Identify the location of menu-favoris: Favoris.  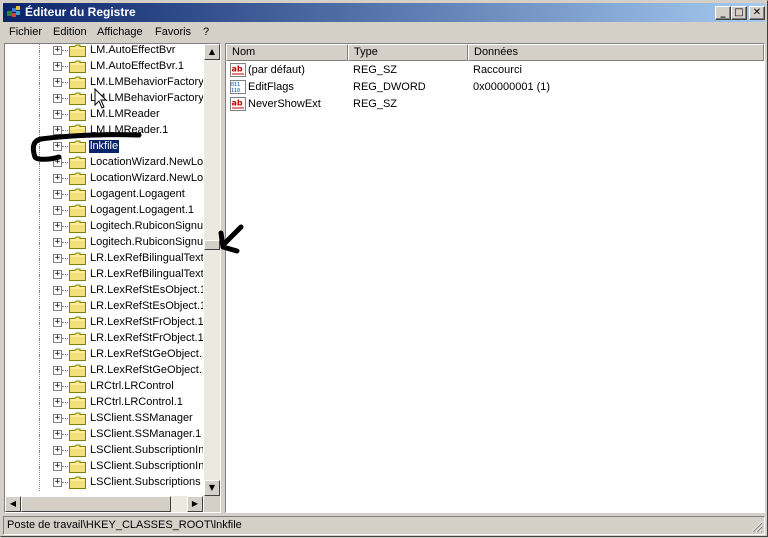
(173, 32).